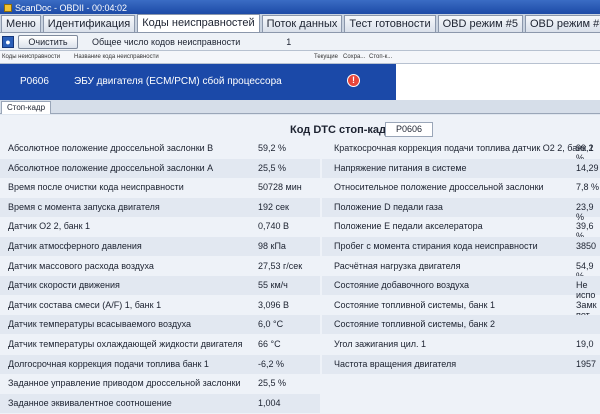 The image size is (600, 414). I want to click on left-param-value: 50728 мин, so click(280, 187).